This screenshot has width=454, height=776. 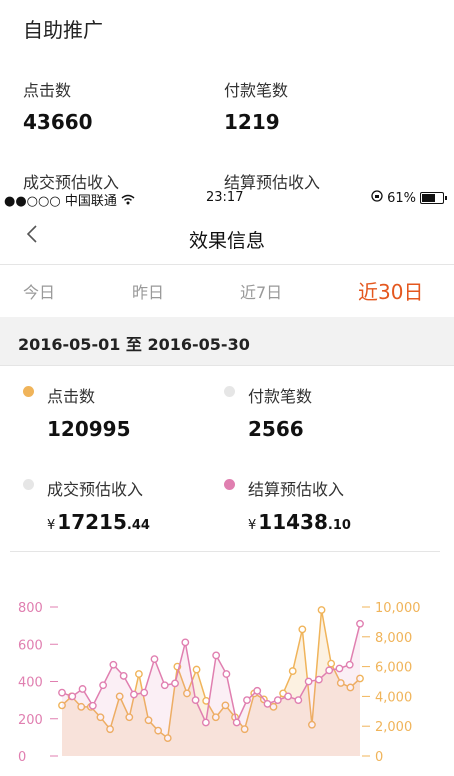 I want to click on tab-last-30-days: 近30日, so click(x=390, y=290).